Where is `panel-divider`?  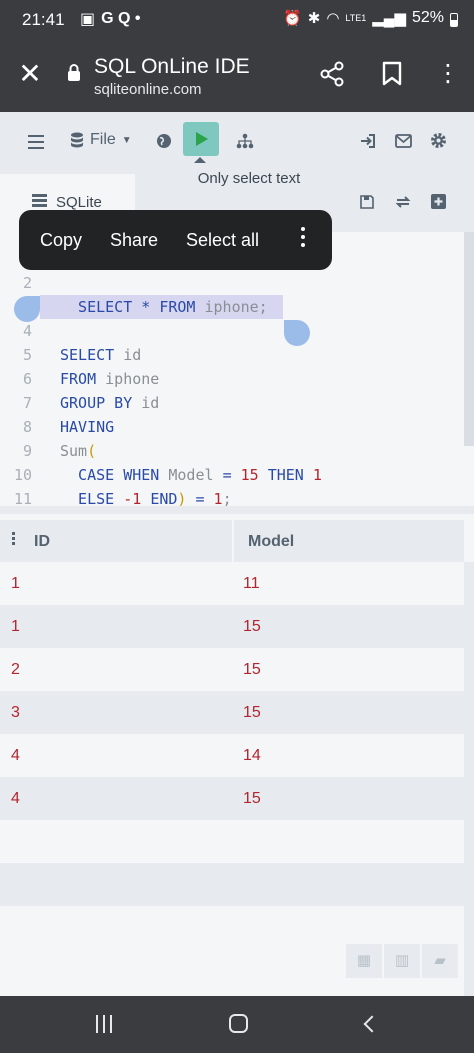 panel-divider is located at coordinates (237, 510).